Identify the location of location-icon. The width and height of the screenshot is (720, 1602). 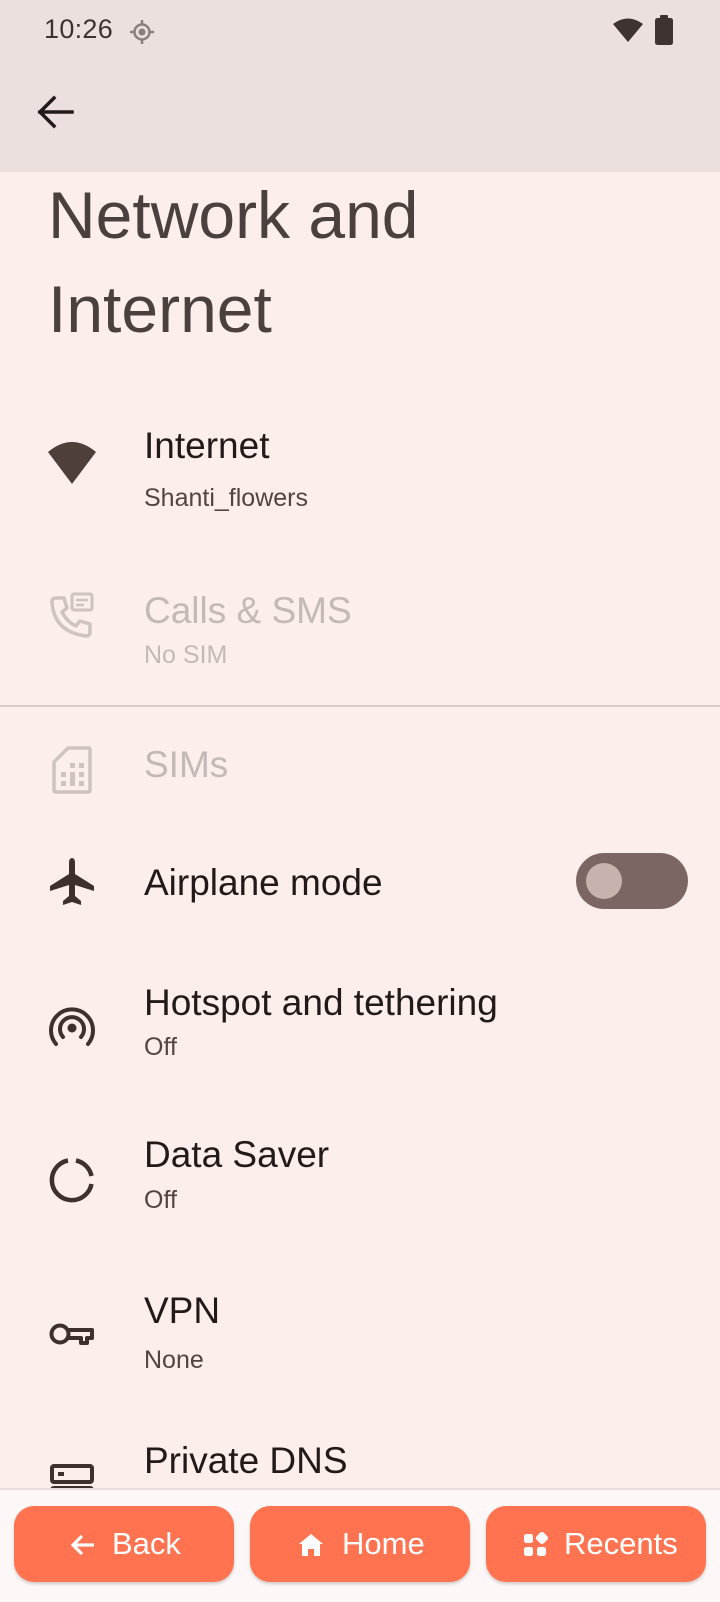
(142, 32).